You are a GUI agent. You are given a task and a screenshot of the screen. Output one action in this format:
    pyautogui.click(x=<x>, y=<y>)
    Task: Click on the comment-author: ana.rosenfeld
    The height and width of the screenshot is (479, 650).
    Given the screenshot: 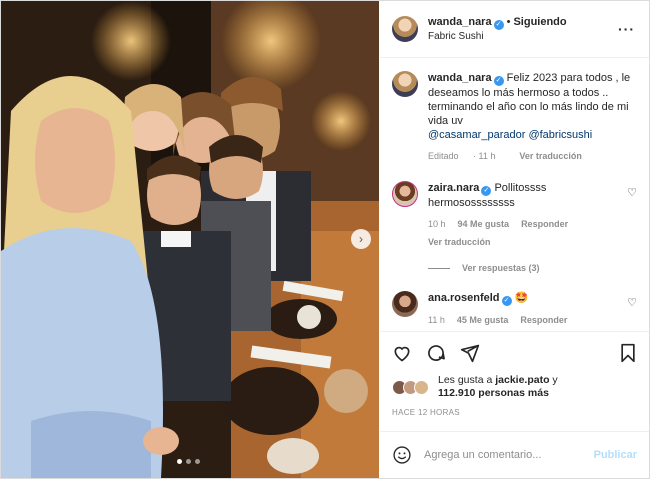 What is the action you would take?
    pyautogui.click(x=464, y=298)
    